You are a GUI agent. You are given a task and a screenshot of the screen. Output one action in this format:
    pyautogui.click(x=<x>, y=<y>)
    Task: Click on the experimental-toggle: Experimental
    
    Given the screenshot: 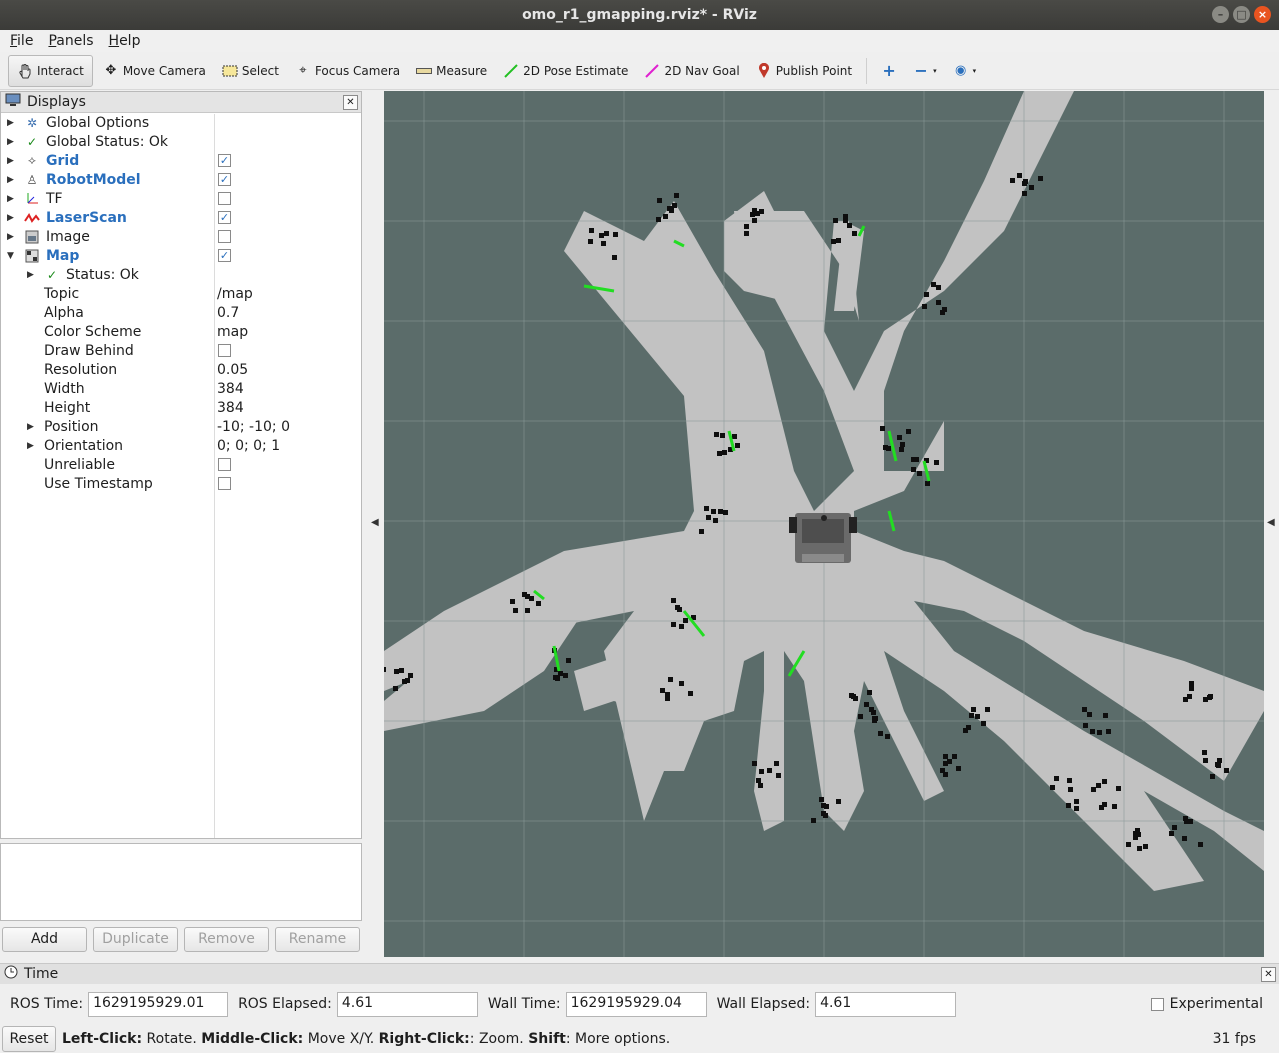 What is the action you would take?
    pyautogui.click(x=1206, y=1004)
    